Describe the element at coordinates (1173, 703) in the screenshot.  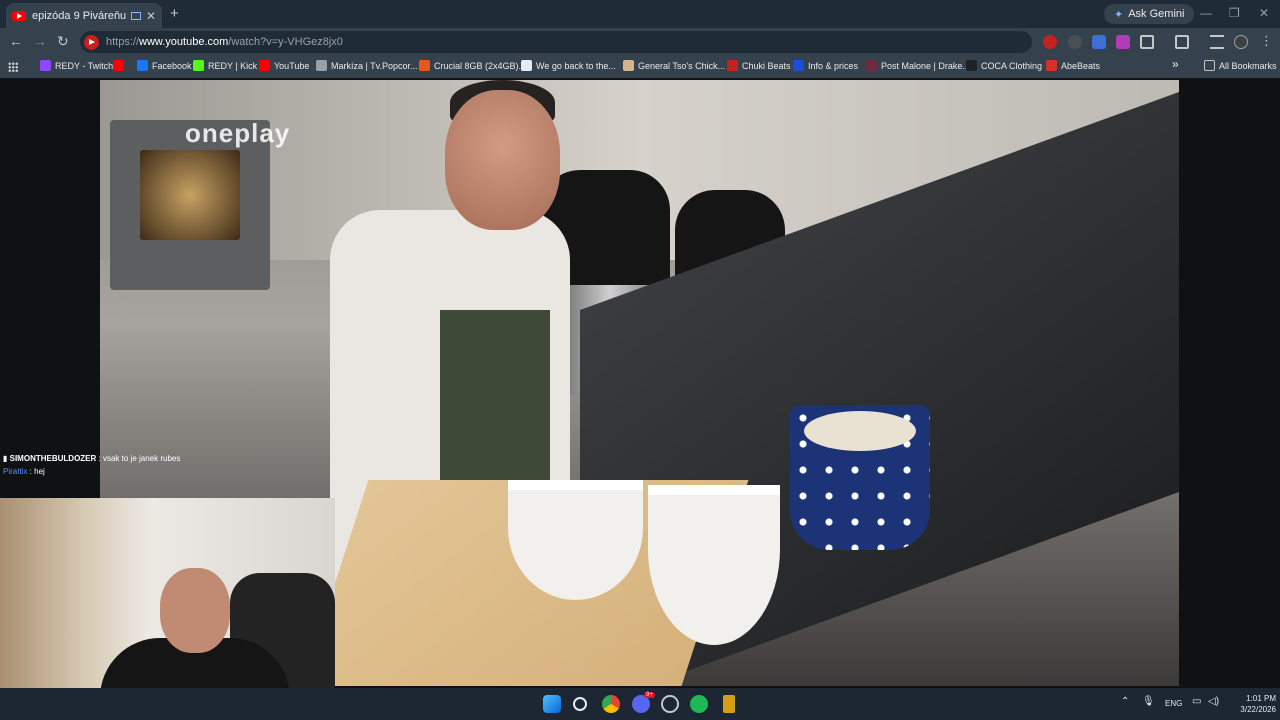
I see `language-indicator: ENG` at that location.